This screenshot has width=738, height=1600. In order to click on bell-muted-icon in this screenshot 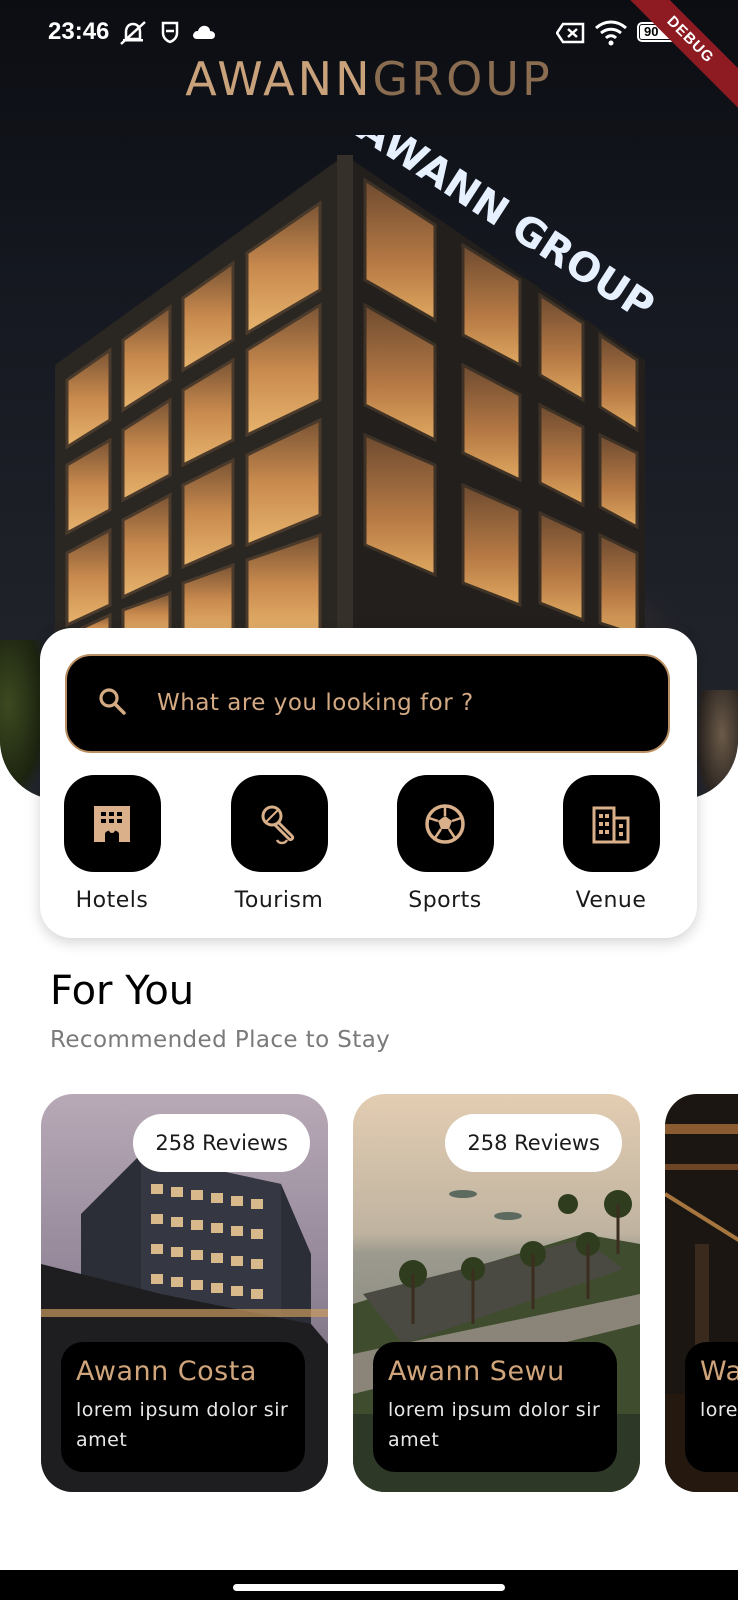, I will do `click(133, 33)`.